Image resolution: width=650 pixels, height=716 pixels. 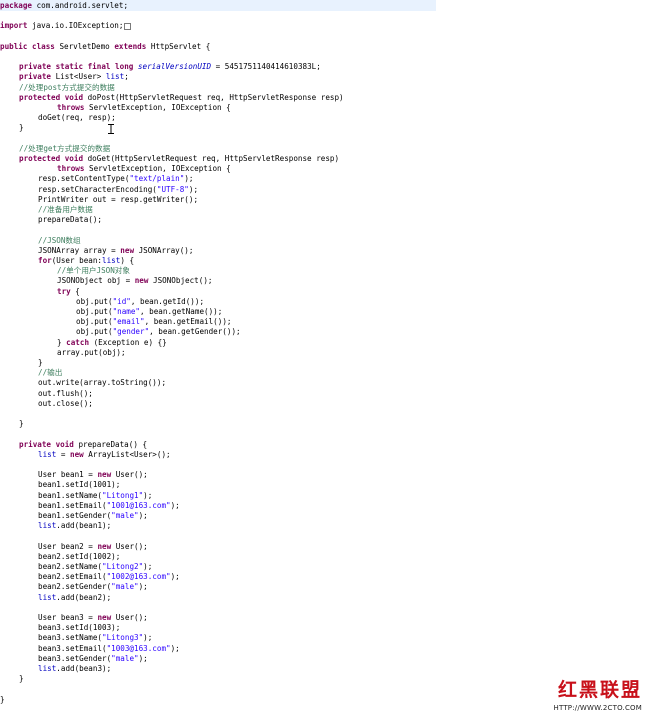 I want to click on code-token-kw: for, so click(x=45, y=260).